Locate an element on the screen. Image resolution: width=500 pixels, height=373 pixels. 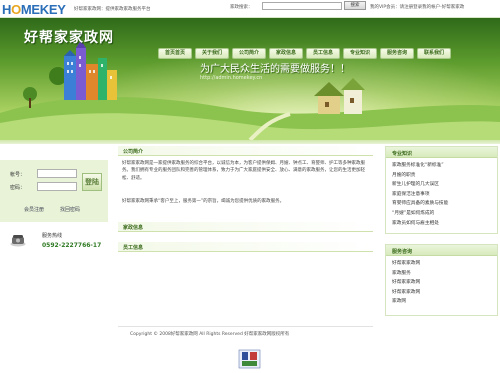
list-item: 家政服务 is located at coordinates (441, 274).